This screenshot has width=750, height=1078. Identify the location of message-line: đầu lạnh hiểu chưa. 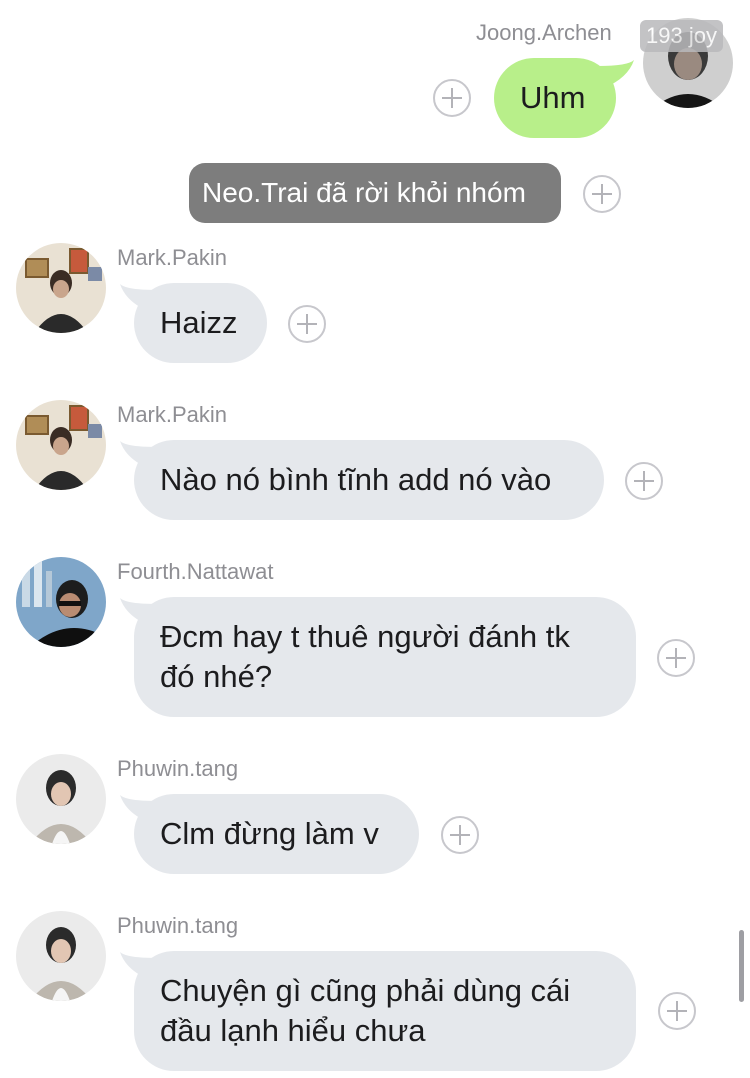
(293, 1030).